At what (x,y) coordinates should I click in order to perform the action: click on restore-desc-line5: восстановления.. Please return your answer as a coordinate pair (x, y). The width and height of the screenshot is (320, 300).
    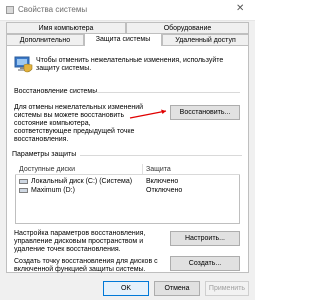
    Looking at the image, I should click on (41, 139).